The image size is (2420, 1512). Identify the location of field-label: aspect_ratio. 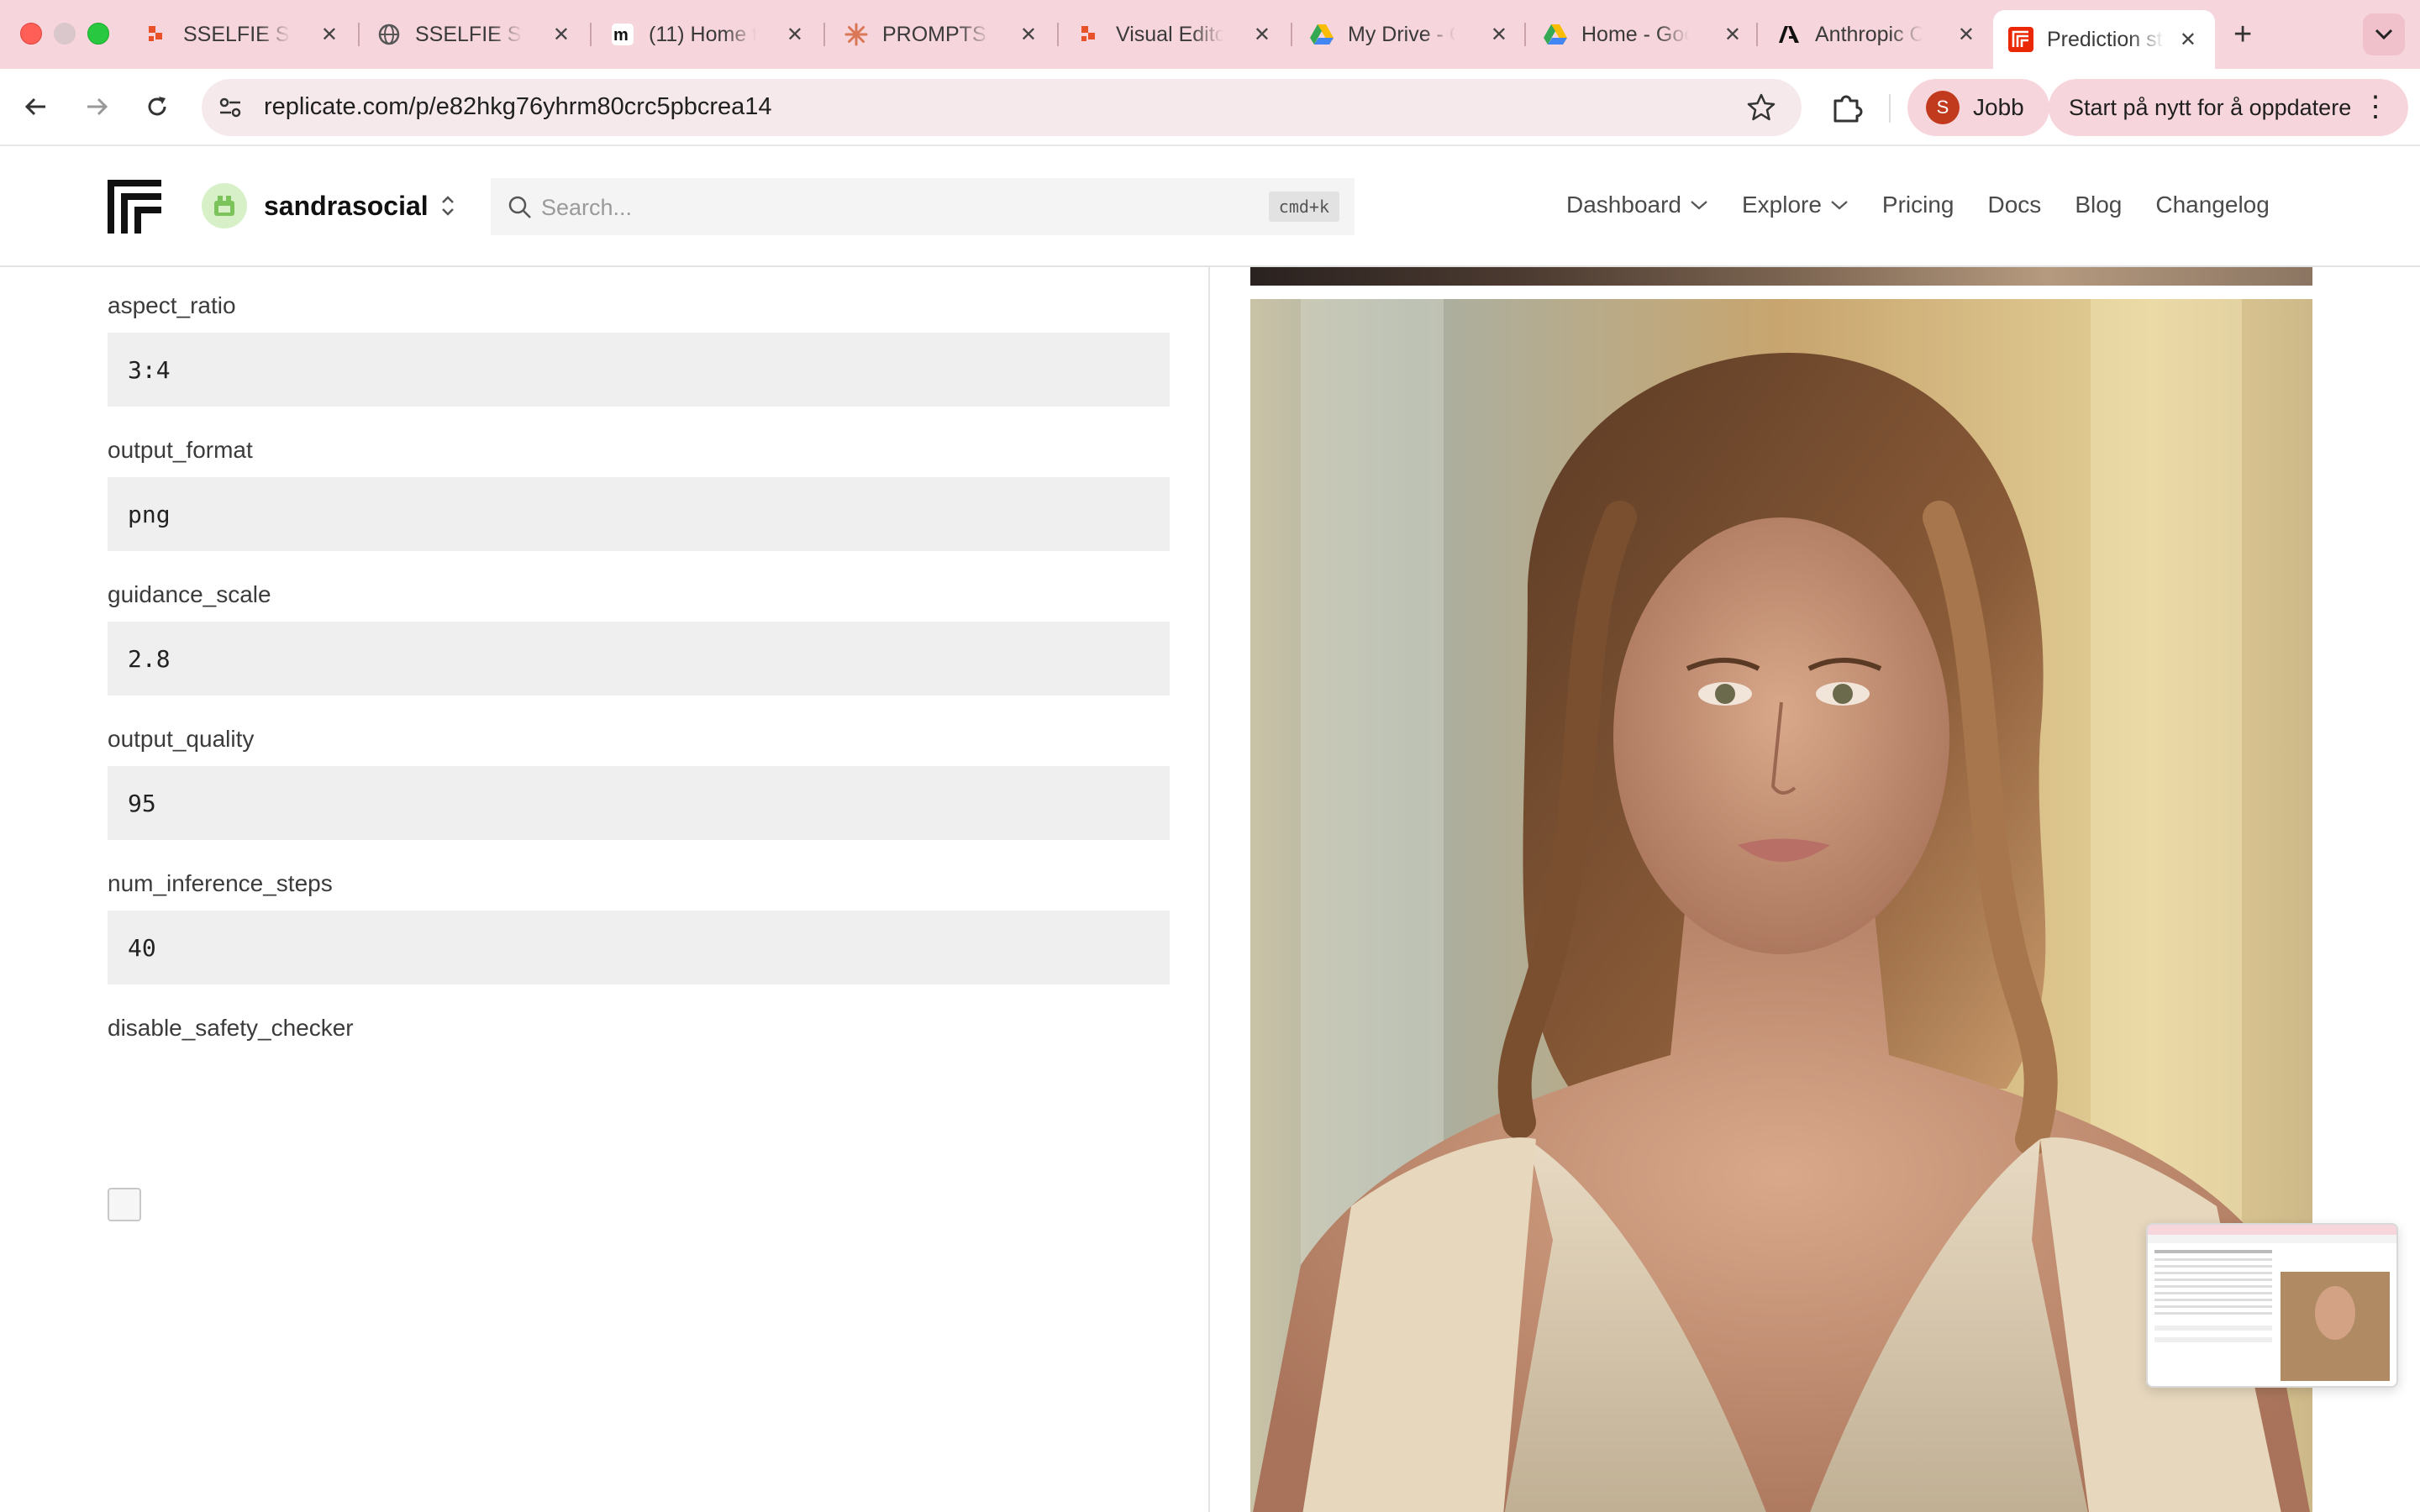
(172, 305).